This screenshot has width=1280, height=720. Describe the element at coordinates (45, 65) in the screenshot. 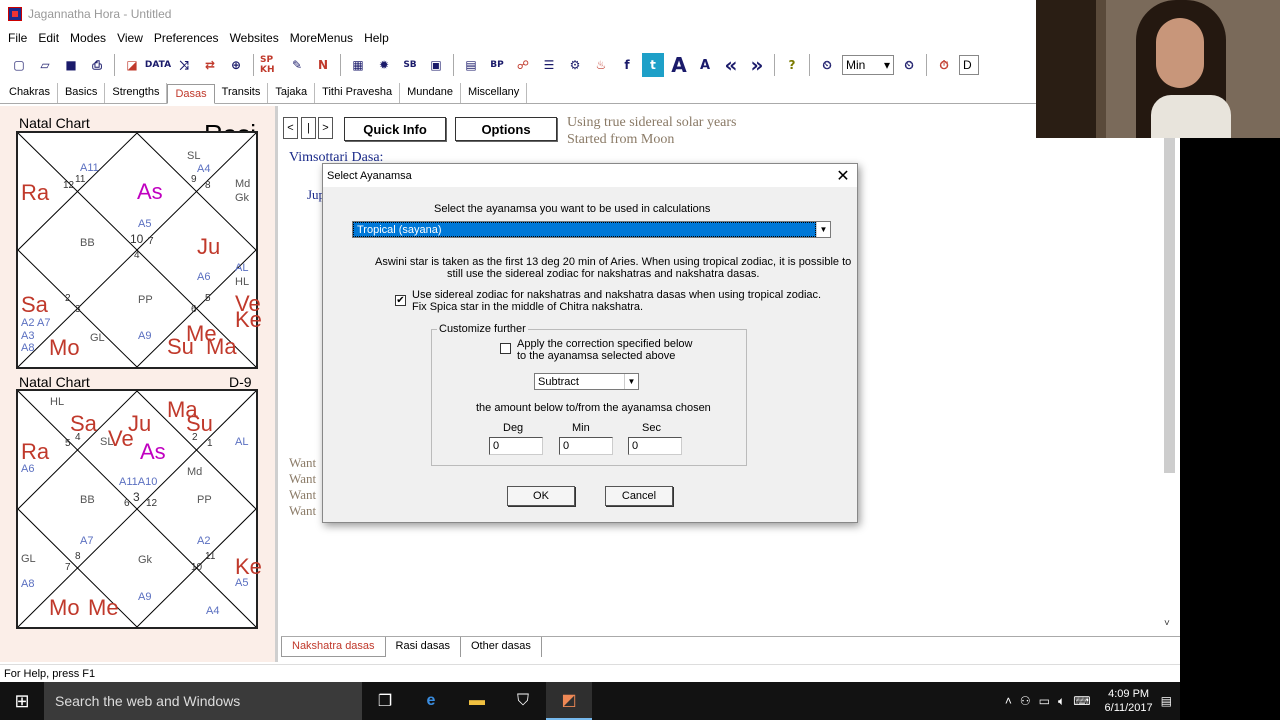

I see `open-icon: ▱` at that location.